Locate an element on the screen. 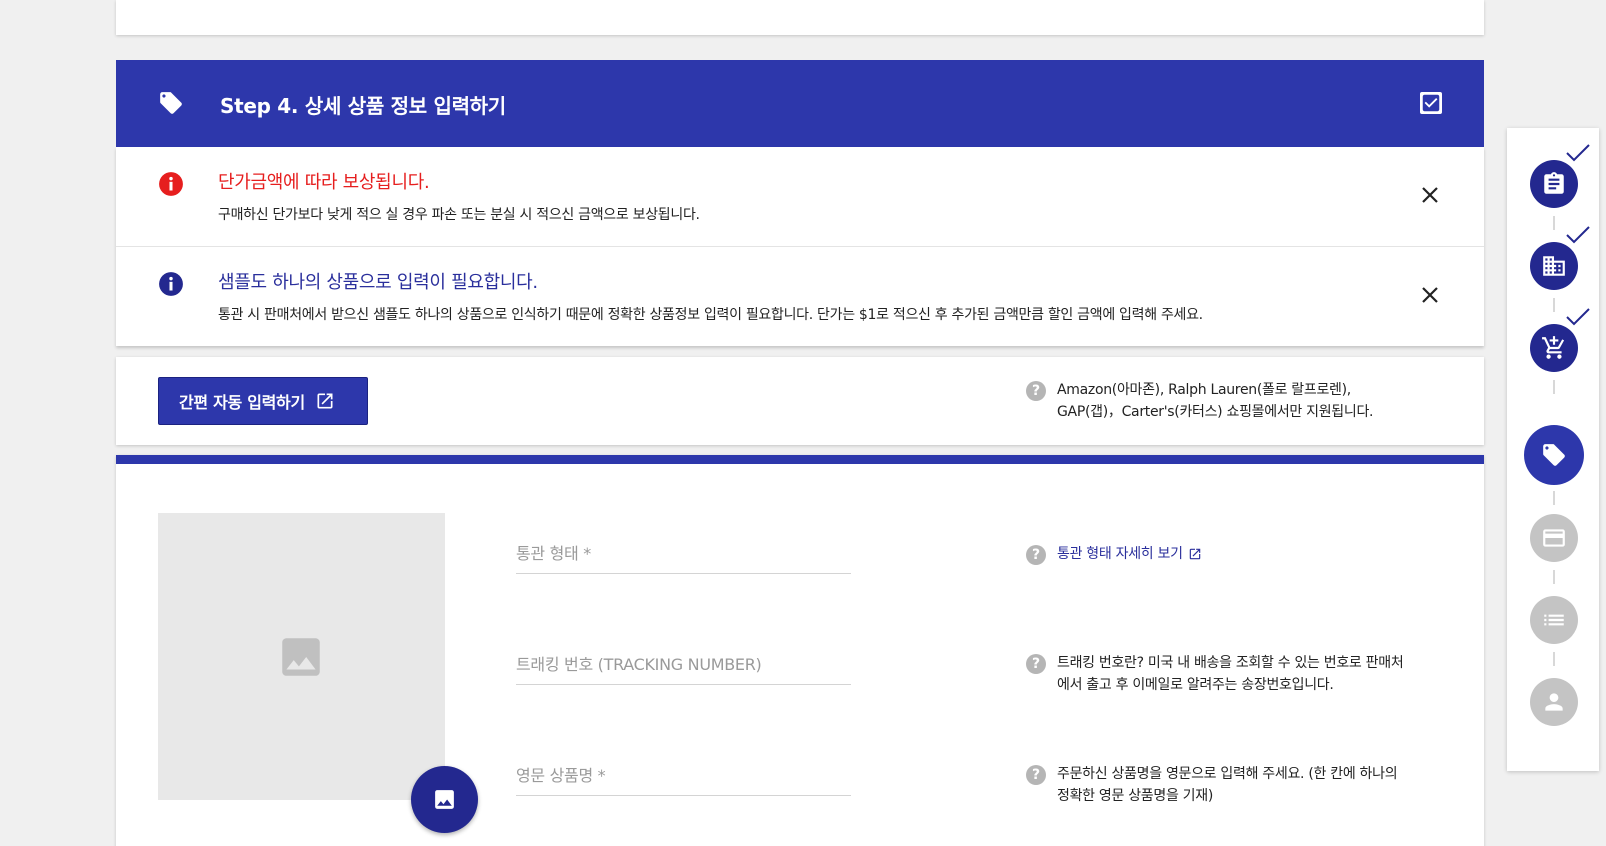  list-icon is located at coordinates (1554, 620).